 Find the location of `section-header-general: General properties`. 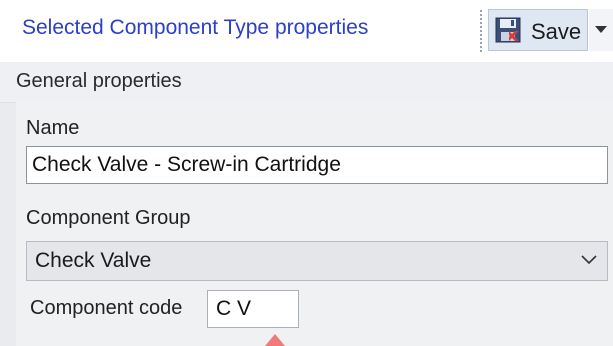

section-header-general: General properties is located at coordinates (306, 82).